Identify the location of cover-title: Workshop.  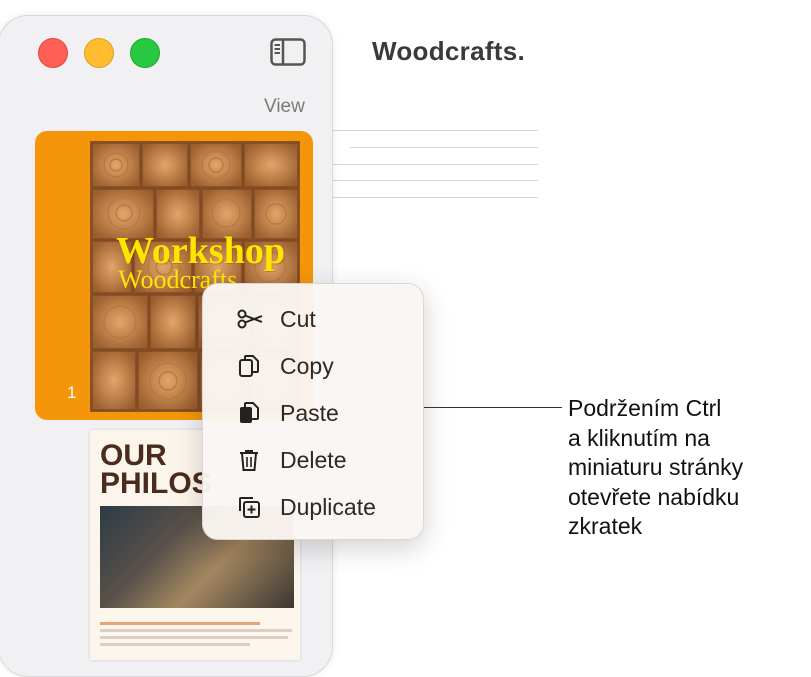
(200, 251).